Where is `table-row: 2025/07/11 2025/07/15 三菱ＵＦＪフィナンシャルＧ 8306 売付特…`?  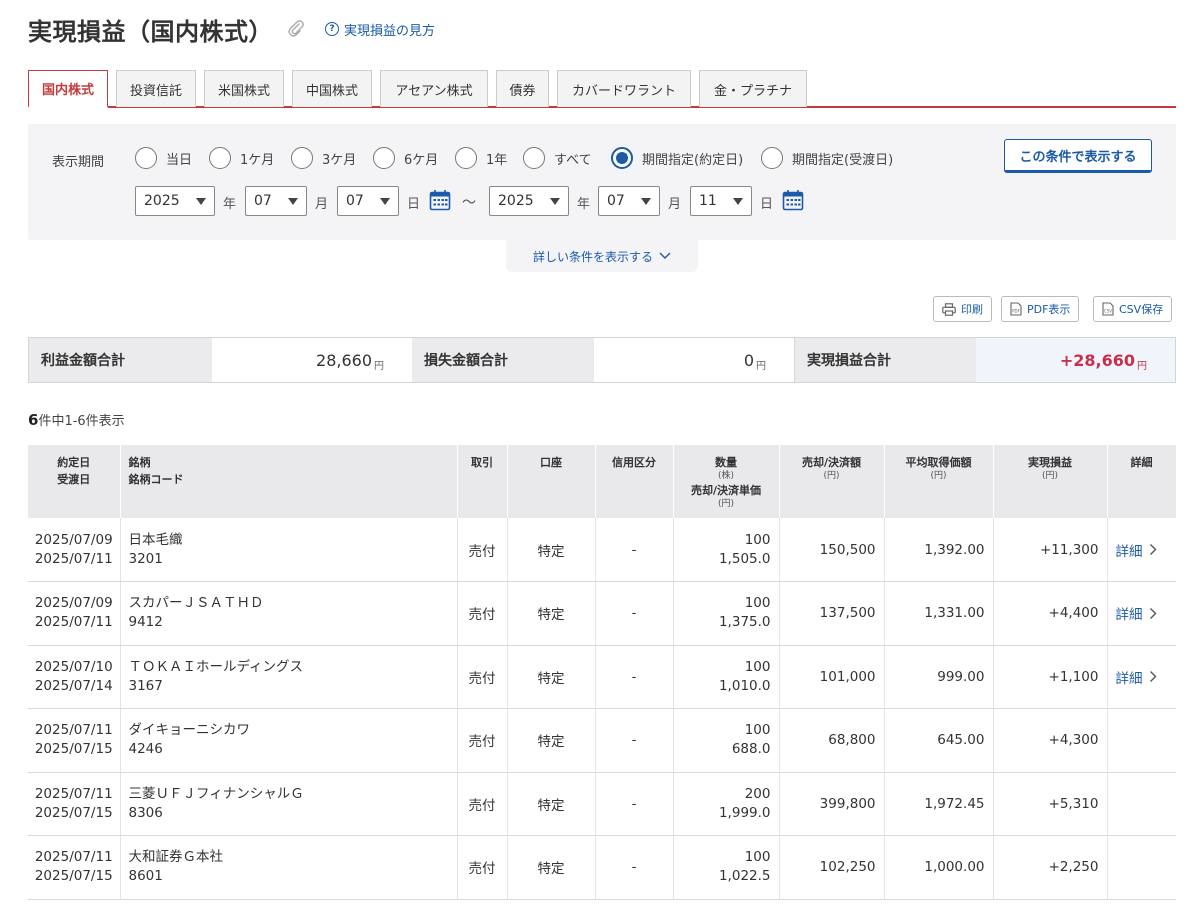
table-row: 2025/07/11 2025/07/15 三菱ＵＦＪフィナンシャルＧ 8306 売付特… is located at coordinates (602, 804).